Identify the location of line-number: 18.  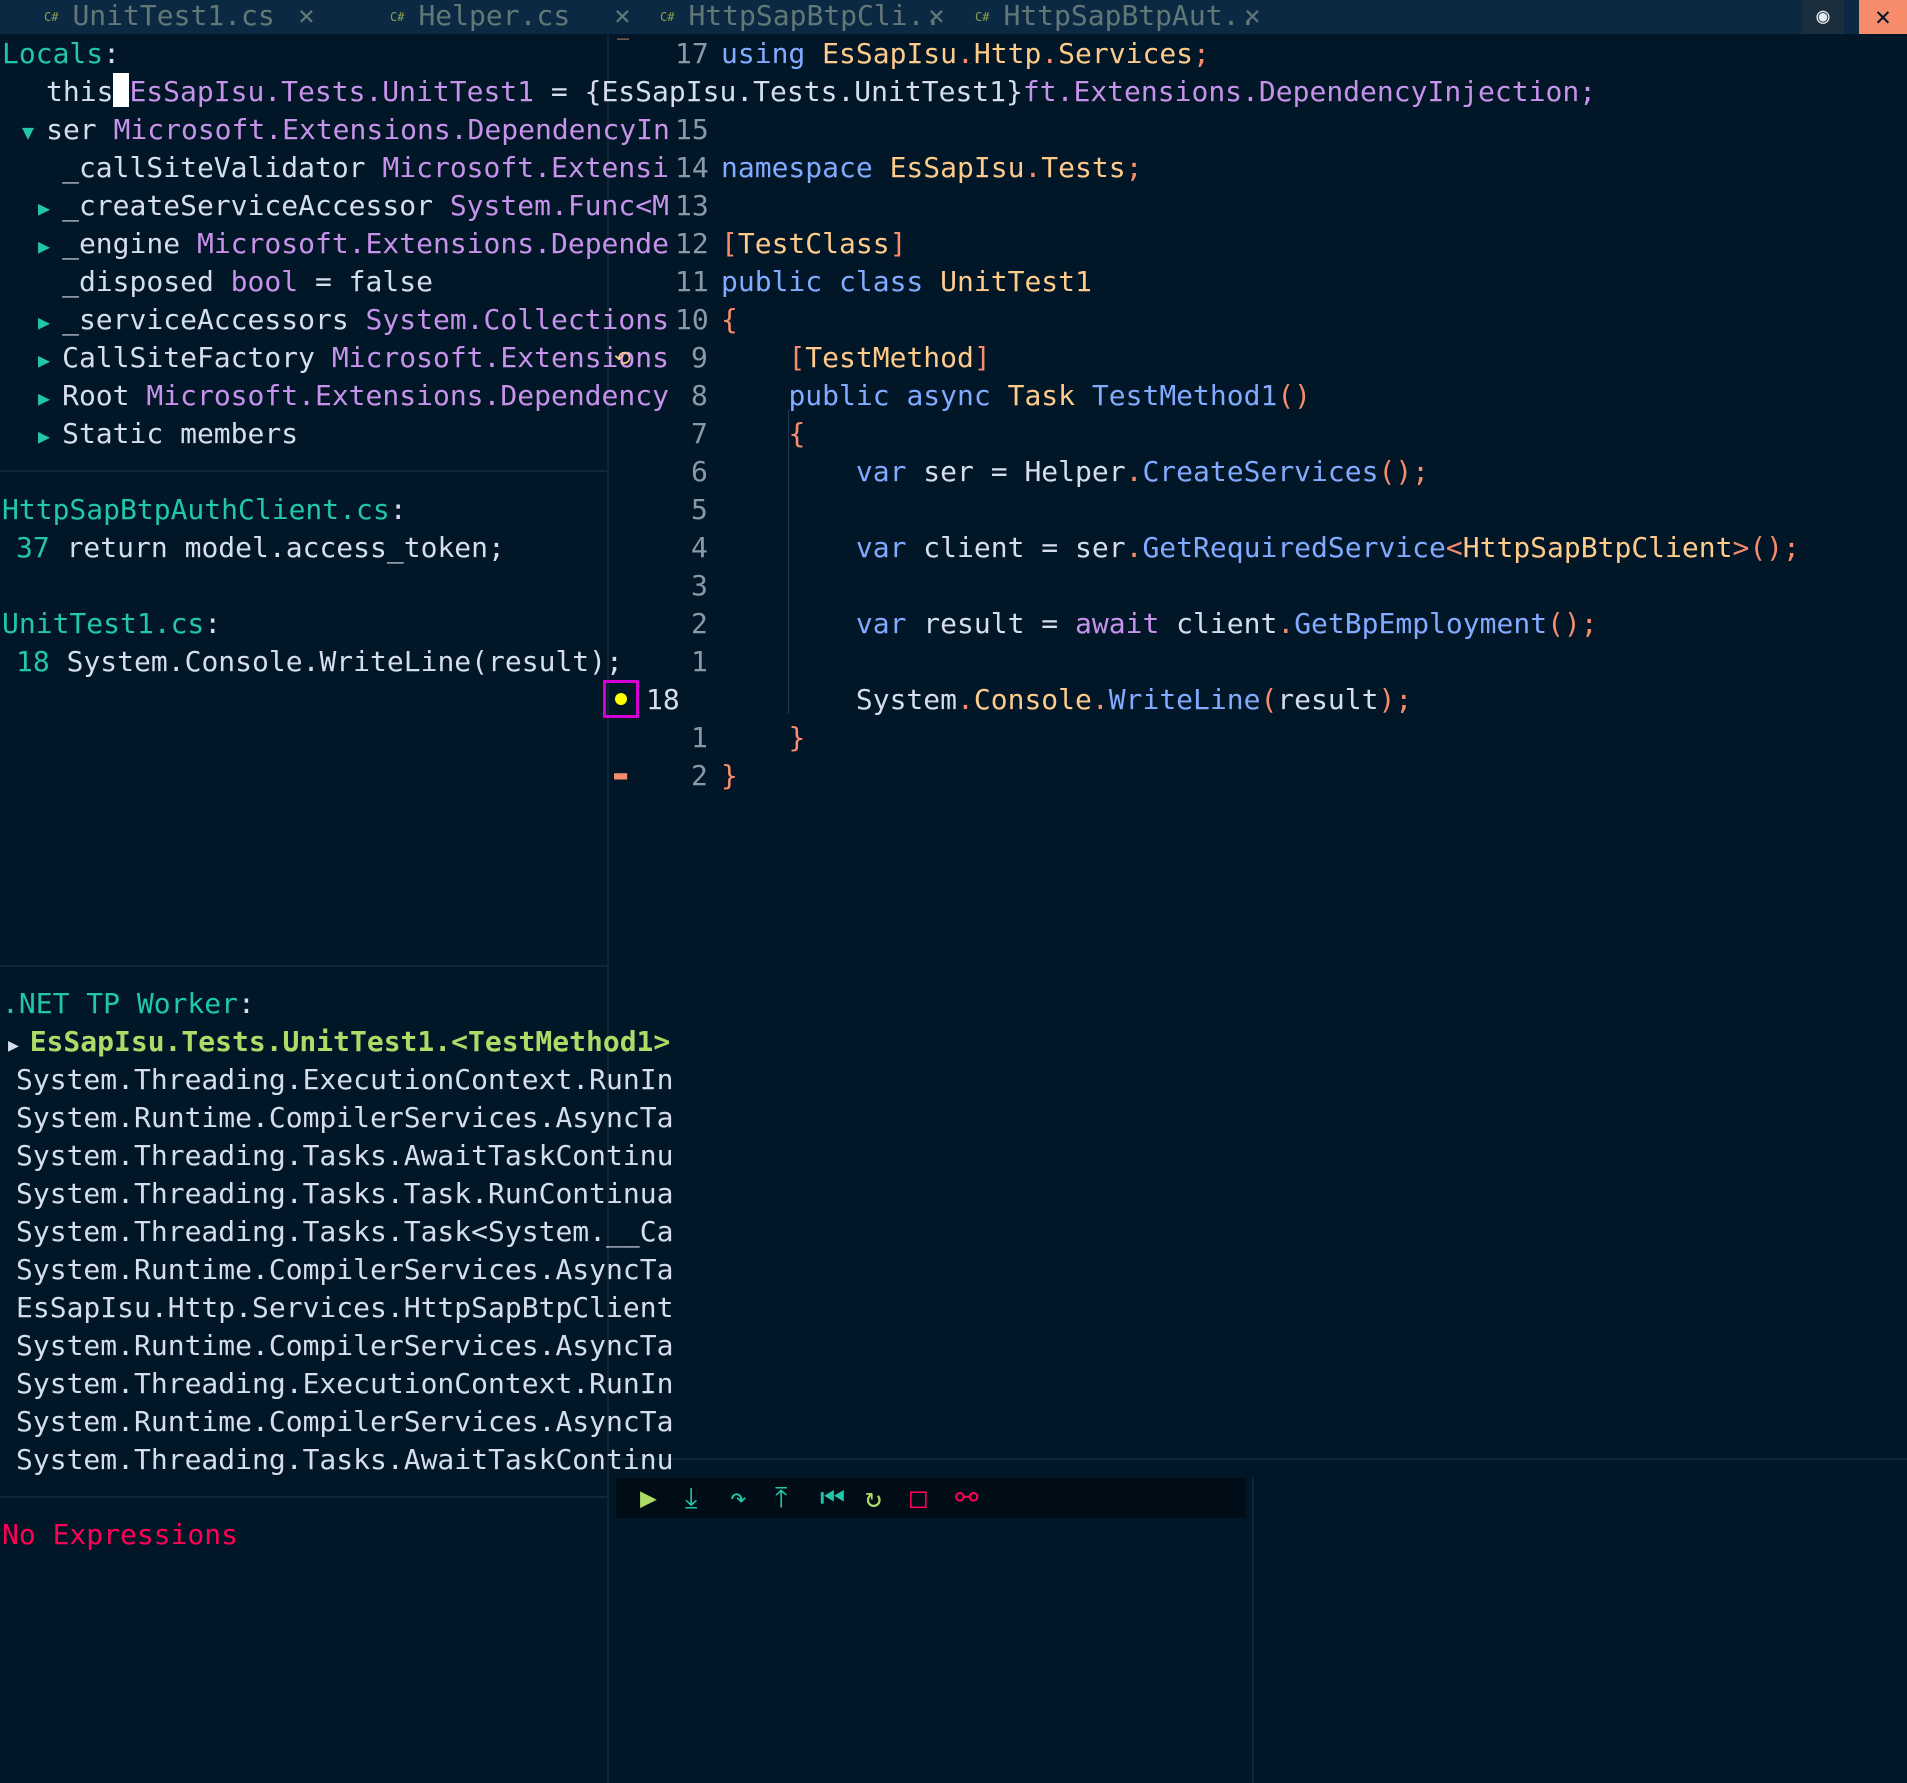
(663, 699).